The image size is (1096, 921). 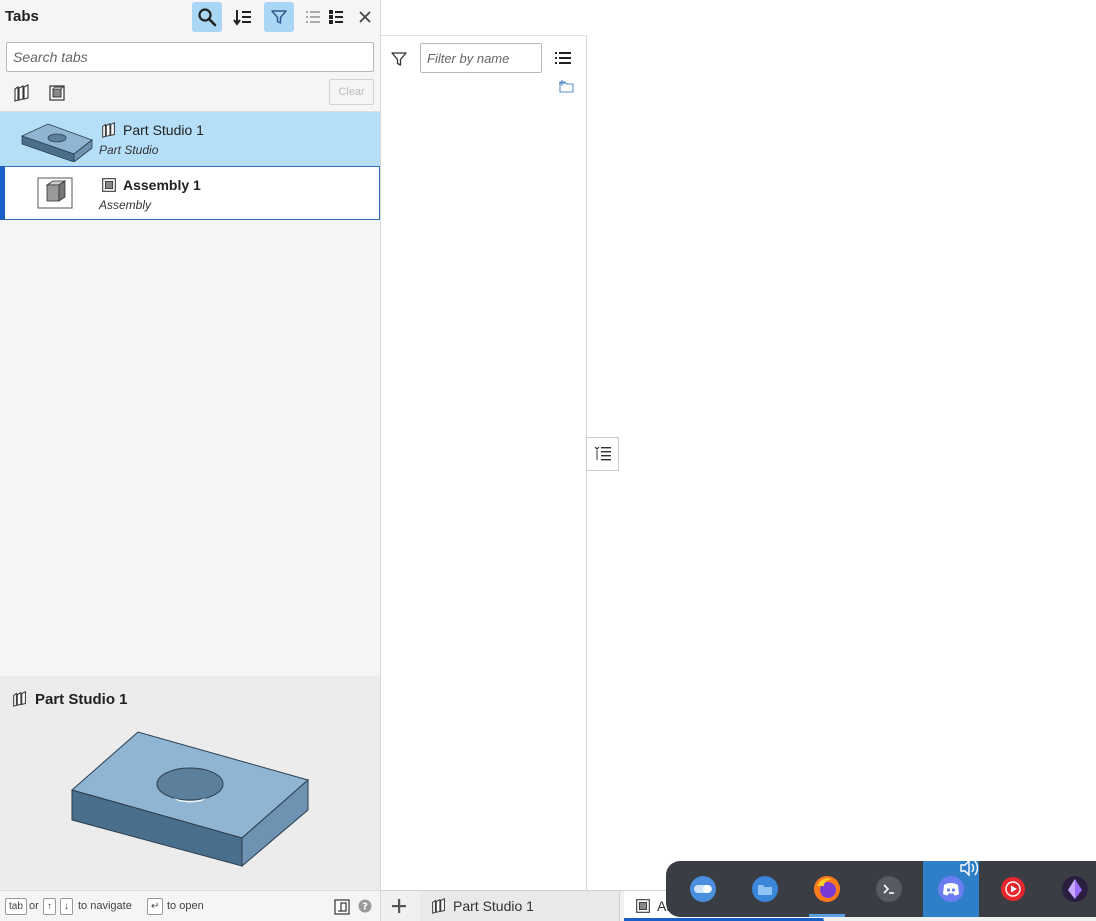 I want to click on filter-by-name-input, so click(x=481, y=58).